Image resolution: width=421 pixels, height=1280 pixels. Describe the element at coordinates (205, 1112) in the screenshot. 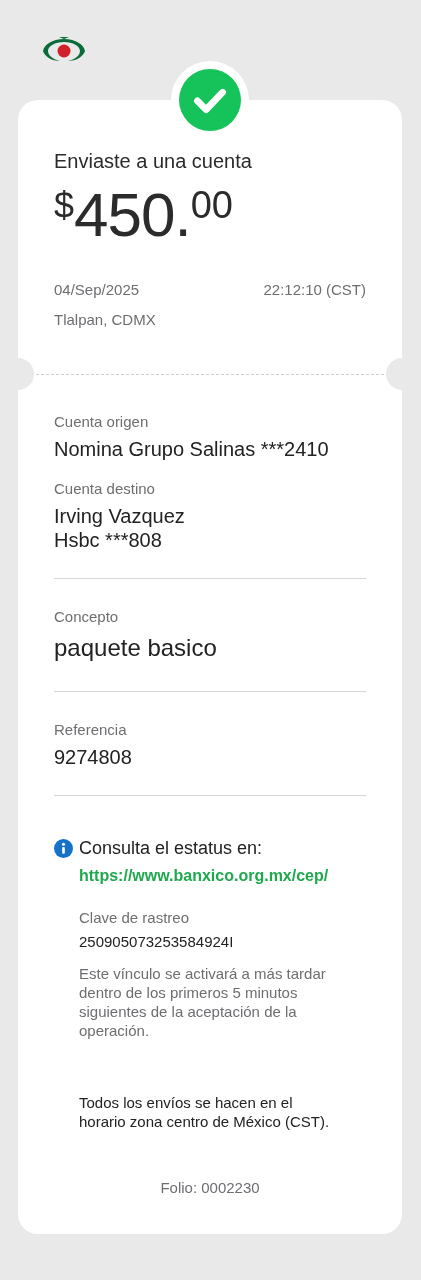

I see `footer-note: Todos los envíos se hacen en el horario zona centro de México (CST).` at that location.